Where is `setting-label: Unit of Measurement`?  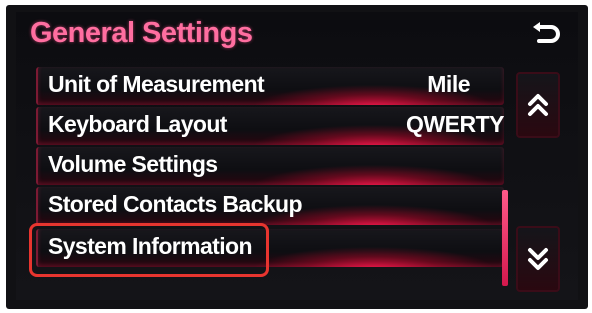
setting-label: Unit of Measurement is located at coordinates (156, 84).